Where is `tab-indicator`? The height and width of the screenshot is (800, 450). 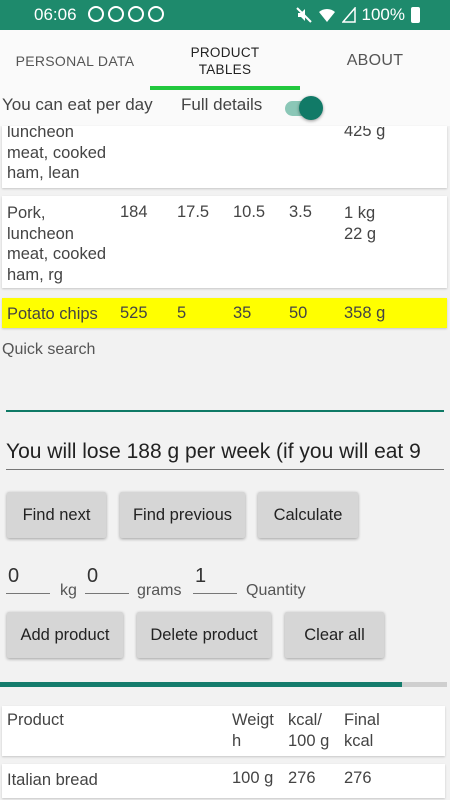
tab-indicator is located at coordinates (225, 88).